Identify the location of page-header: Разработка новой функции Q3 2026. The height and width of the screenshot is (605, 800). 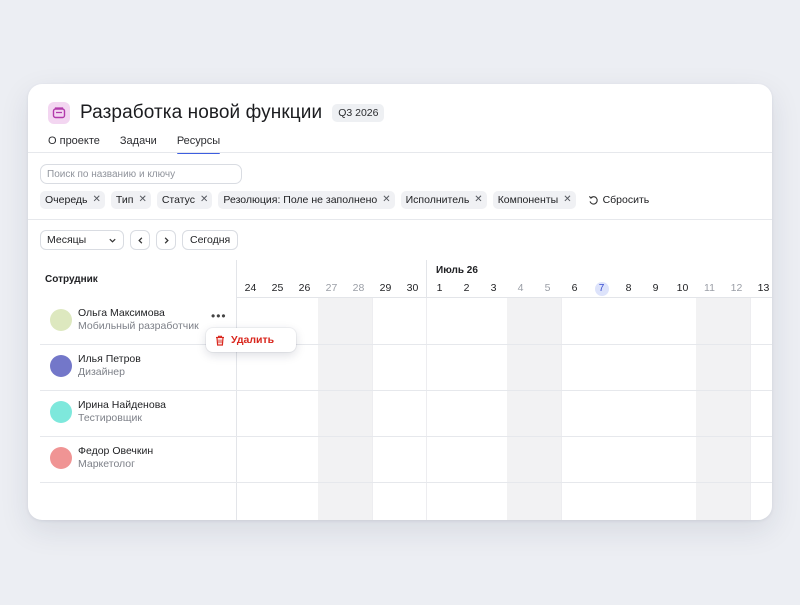
(216, 113).